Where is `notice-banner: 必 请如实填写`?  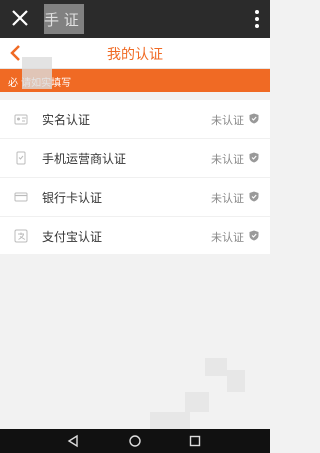 notice-banner: 必 请如实填写 is located at coordinates (135, 74).